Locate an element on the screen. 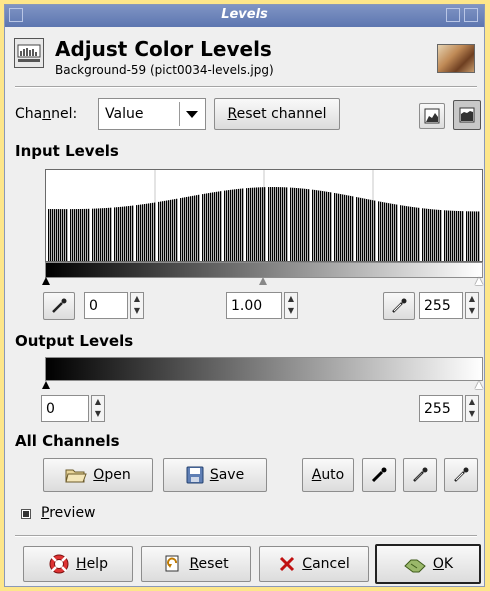 This screenshot has height=591, width=490. reset-button: Reset is located at coordinates (196, 564).